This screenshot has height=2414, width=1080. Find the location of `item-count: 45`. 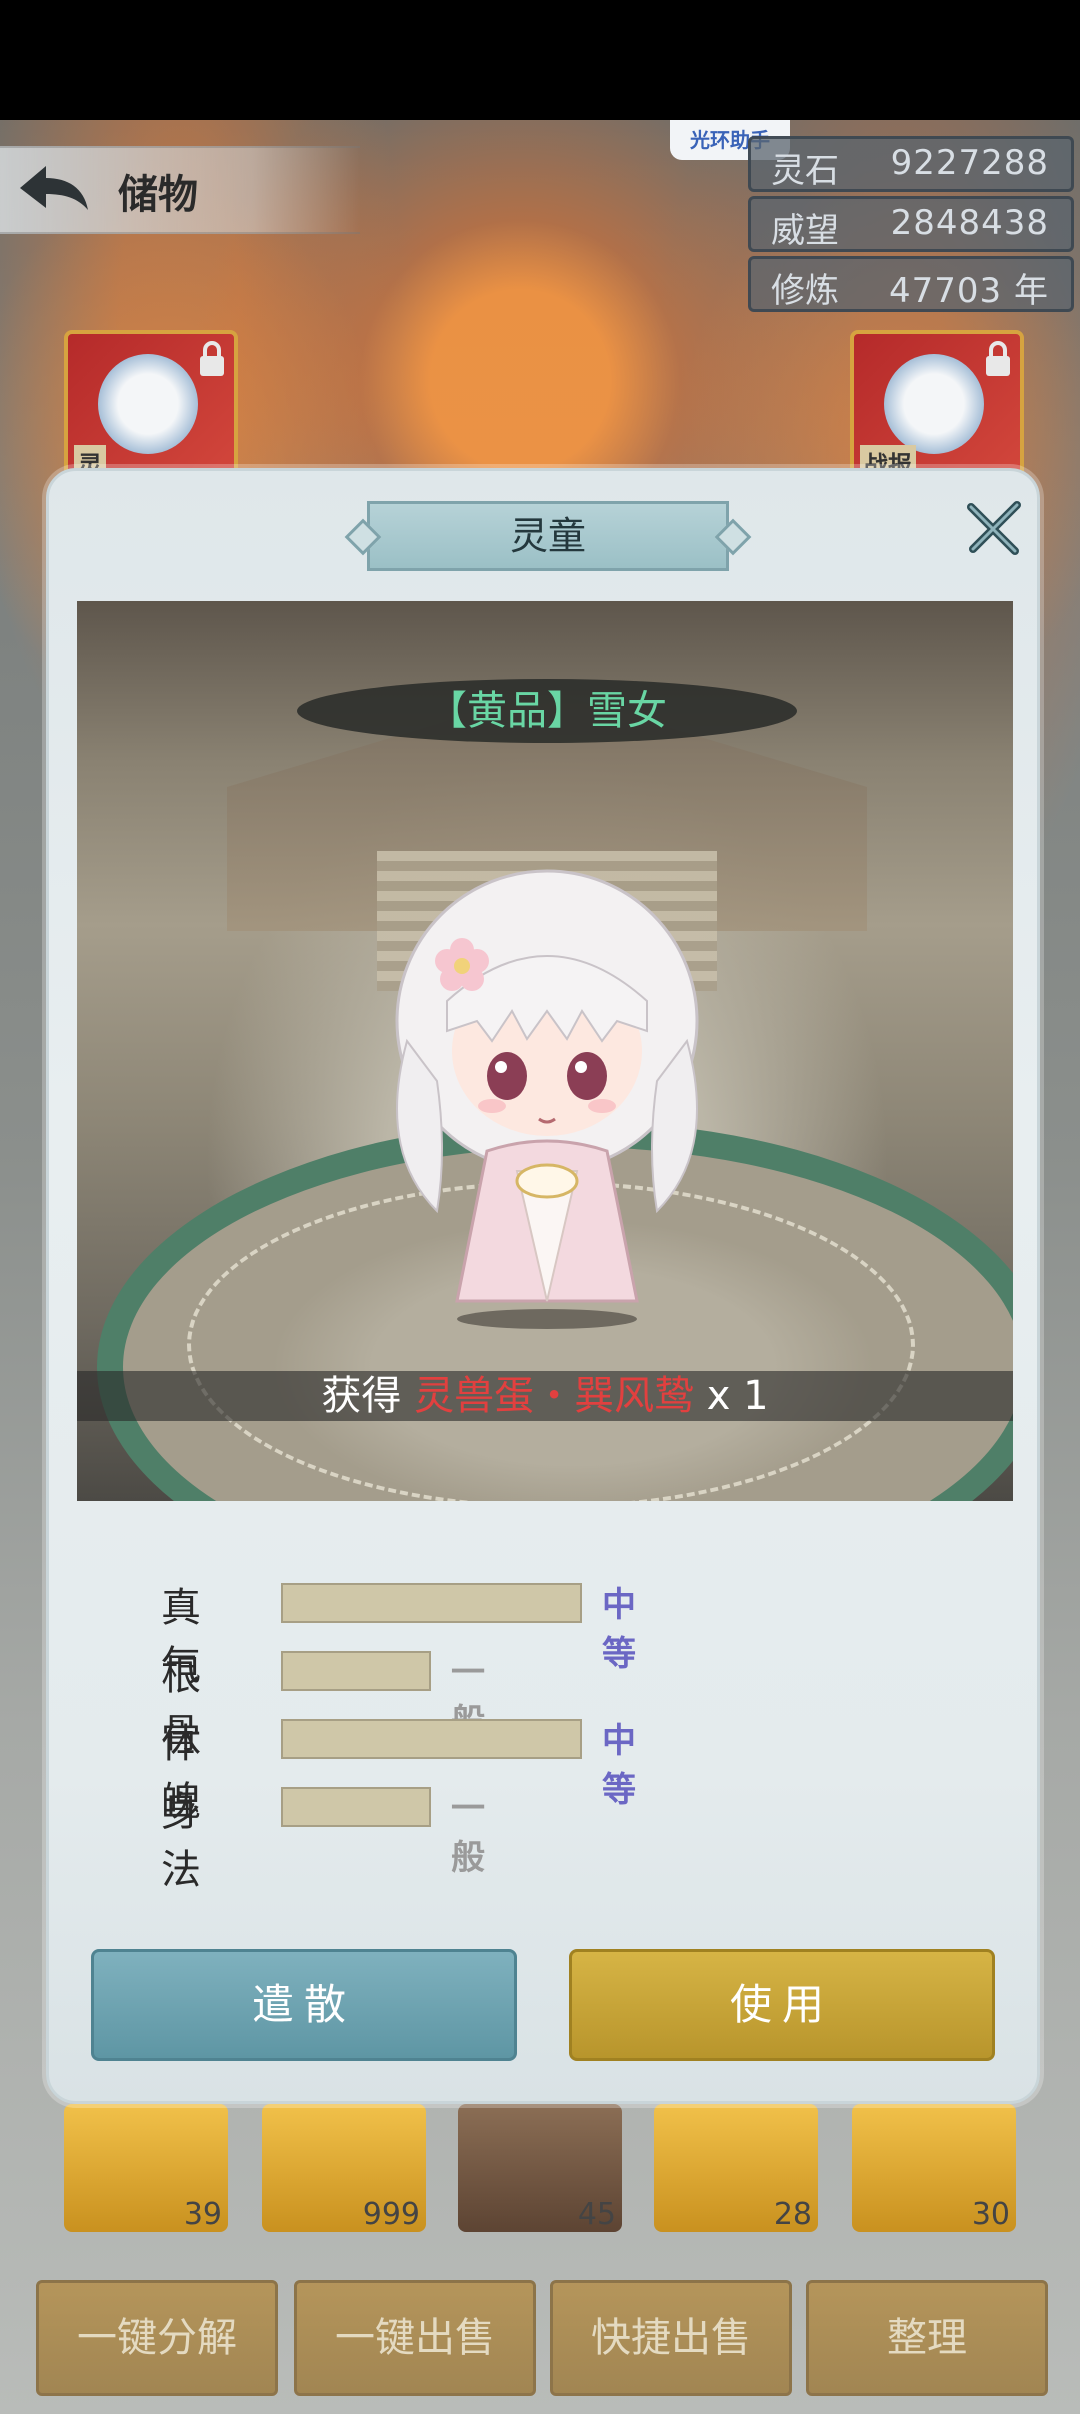

item-count: 45 is located at coordinates (596, 2214).